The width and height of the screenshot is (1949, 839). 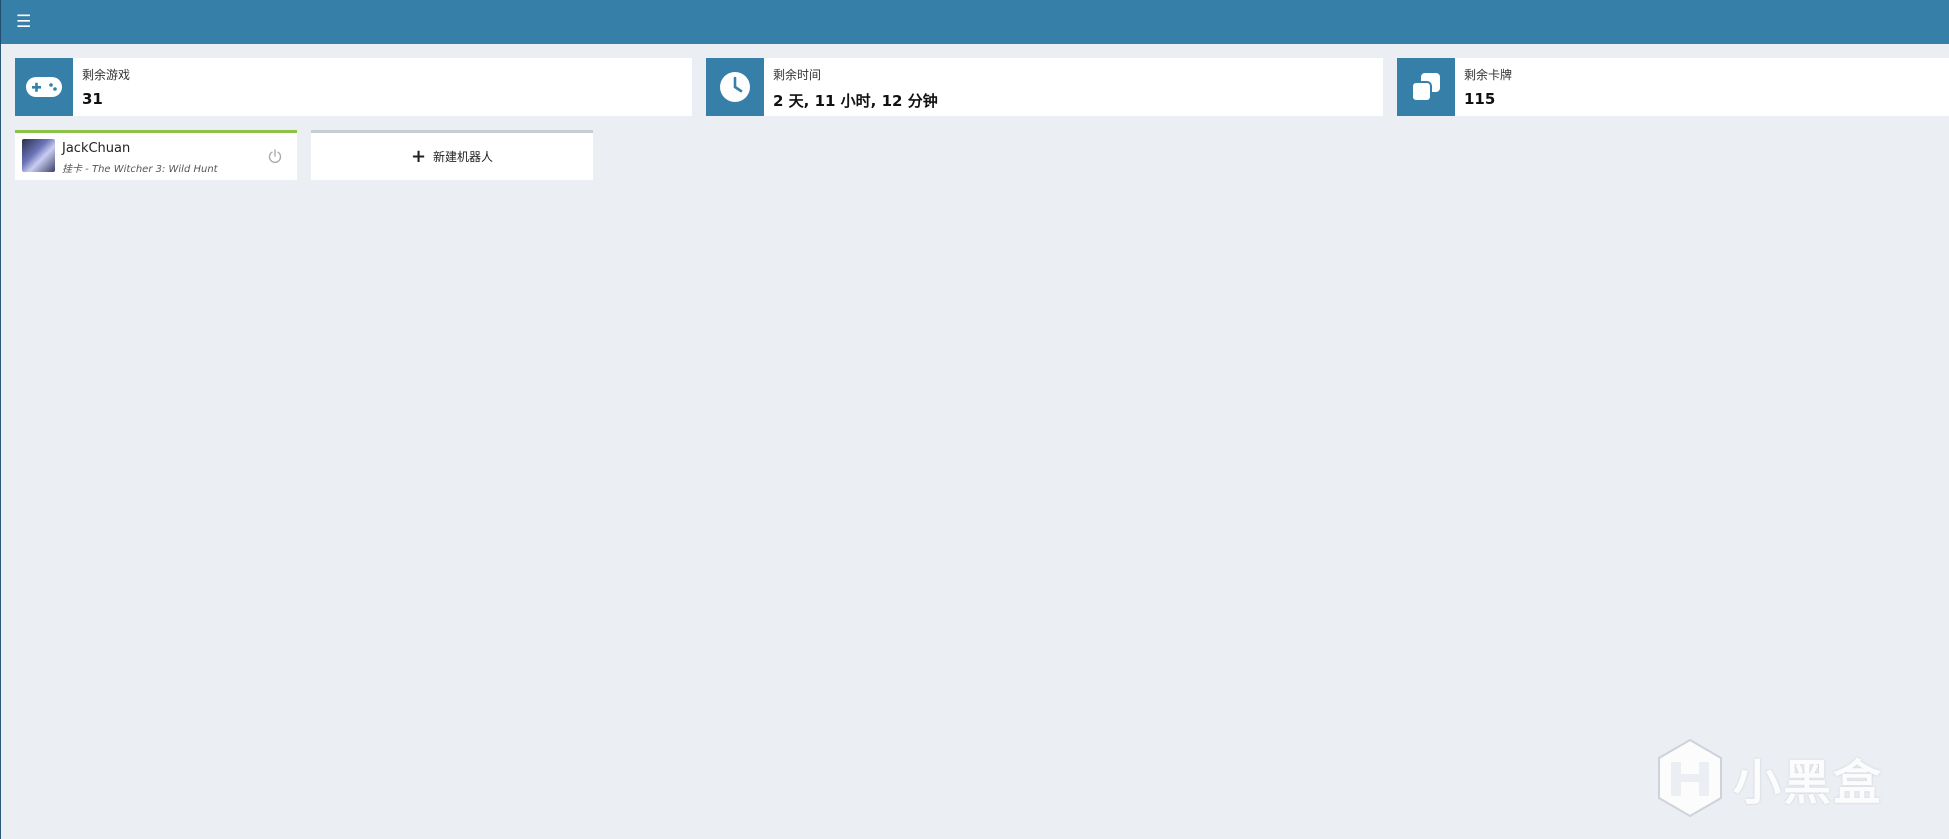 What do you see at coordinates (1480, 99) in the screenshot?
I see `stat-value: 115` at bounding box center [1480, 99].